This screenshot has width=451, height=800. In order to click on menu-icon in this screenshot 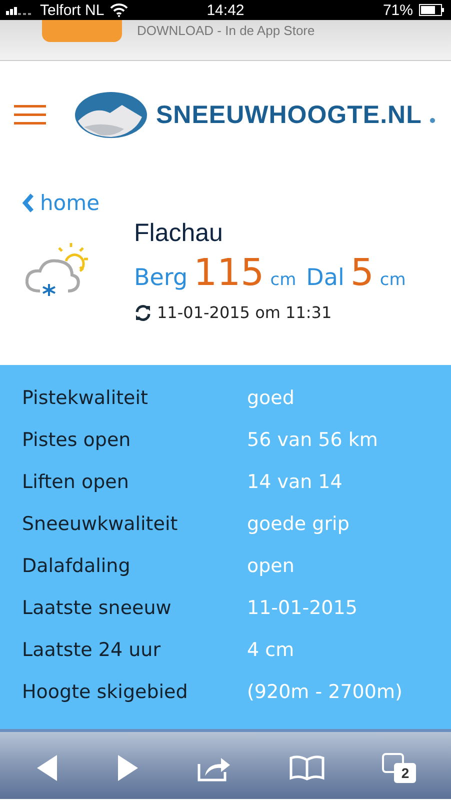, I will do `click(30, 115)`.